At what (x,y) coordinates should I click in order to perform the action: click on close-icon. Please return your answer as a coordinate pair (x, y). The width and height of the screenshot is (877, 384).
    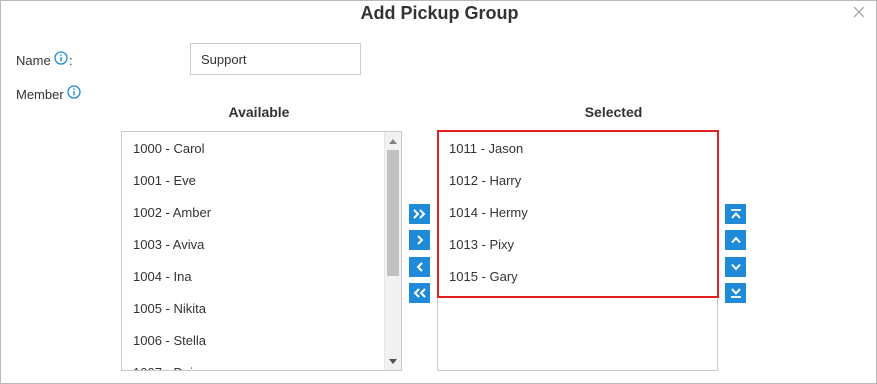
    Looking at the image, I should click on (859, 12).